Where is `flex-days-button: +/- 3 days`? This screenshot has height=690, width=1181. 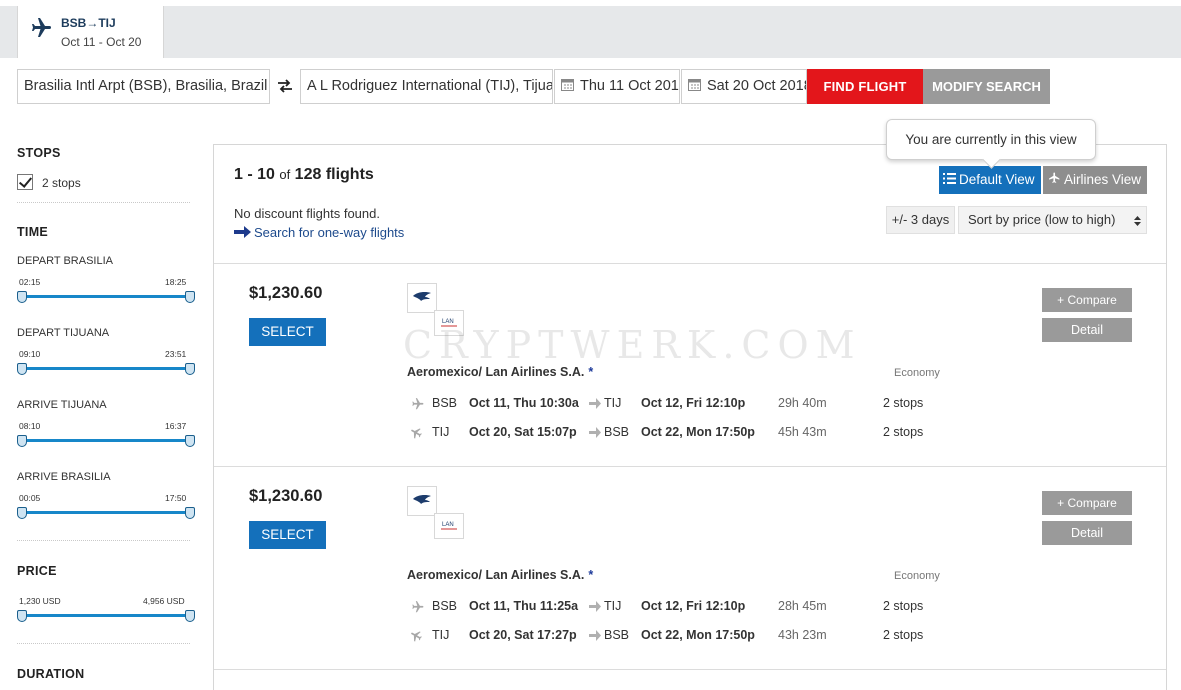 flex-days-button: +/- 3 days is located at coordinates (920, 220).